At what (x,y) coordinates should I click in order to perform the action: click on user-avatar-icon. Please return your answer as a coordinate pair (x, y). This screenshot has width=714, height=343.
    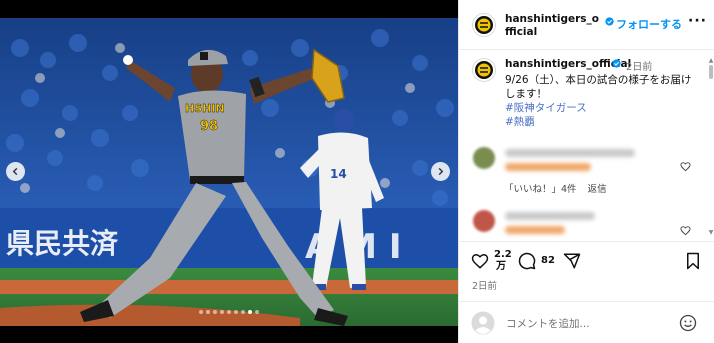
    Looking at the image, I should click on (483, 323).